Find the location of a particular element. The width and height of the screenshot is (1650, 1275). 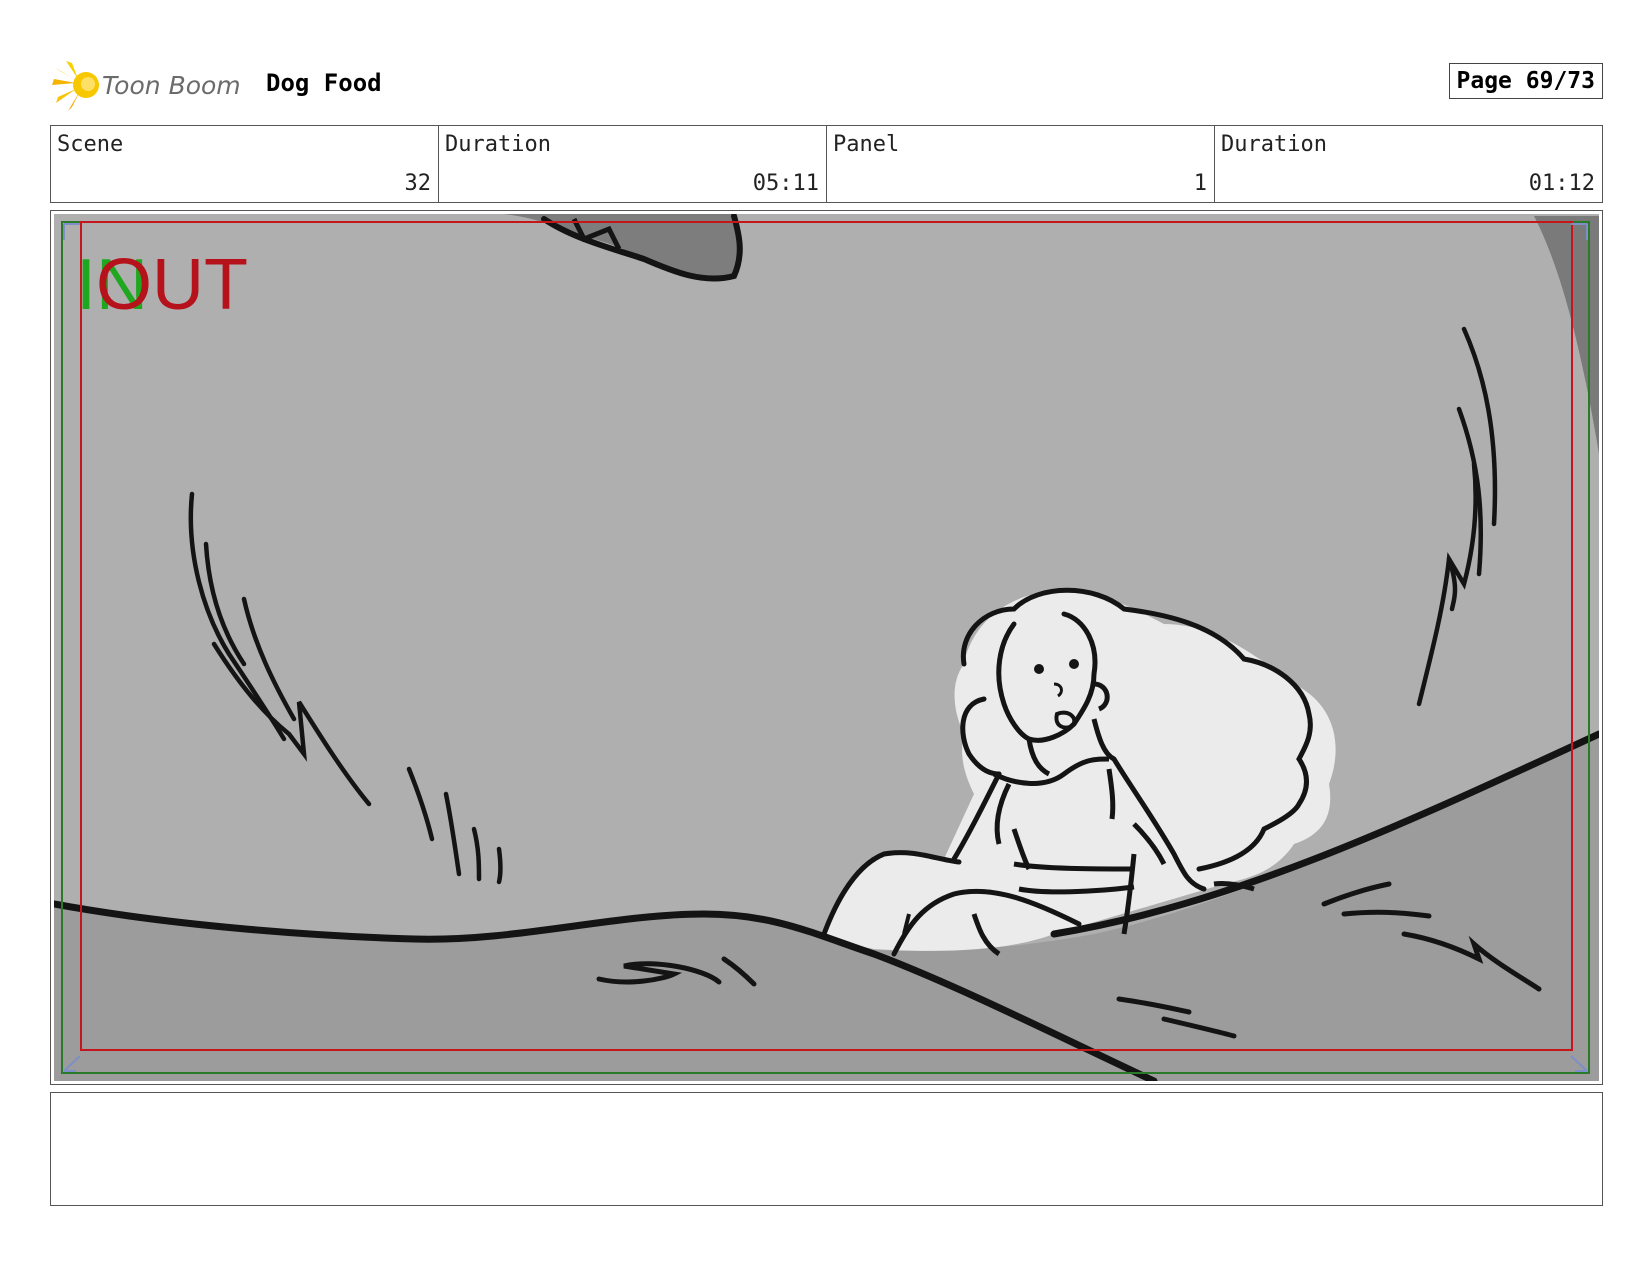

page-header: Toon Boom Dog Food Page 69/73 is located at coordinates (826, 85).